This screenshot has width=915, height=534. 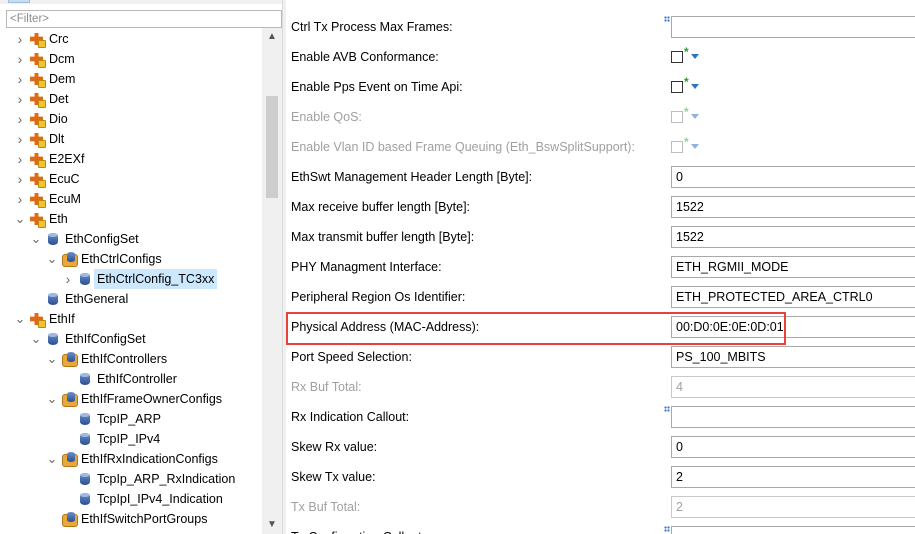 I want to click on mac-address-field: 00:D0:0E:0E:0D:01, so click(x=793, y=327).